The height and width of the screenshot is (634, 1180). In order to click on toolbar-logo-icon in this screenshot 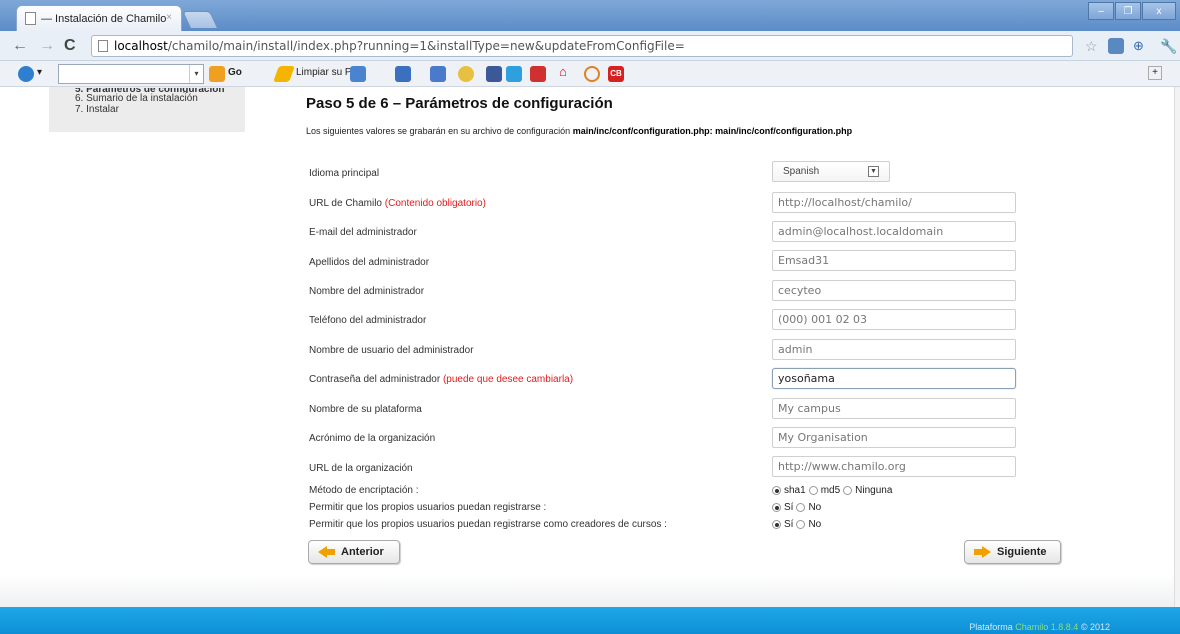, I will do `click(26, 74)`.